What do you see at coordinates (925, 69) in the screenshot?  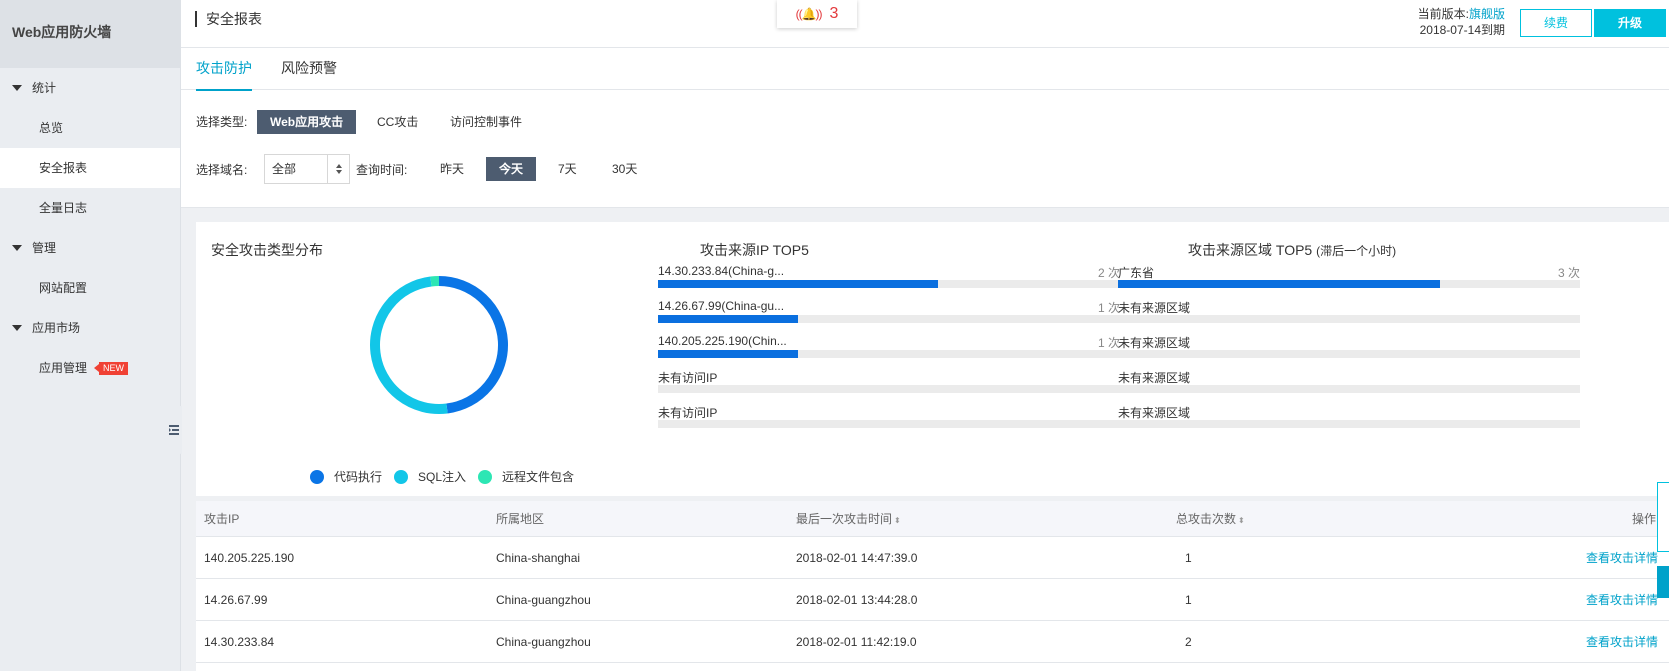 I see `tab-bar: 攻击防护 风险预警` at bounding box center [925, 69].